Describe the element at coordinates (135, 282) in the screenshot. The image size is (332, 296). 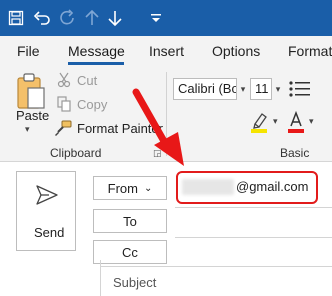
I see `subject-label: Subject` at that location.